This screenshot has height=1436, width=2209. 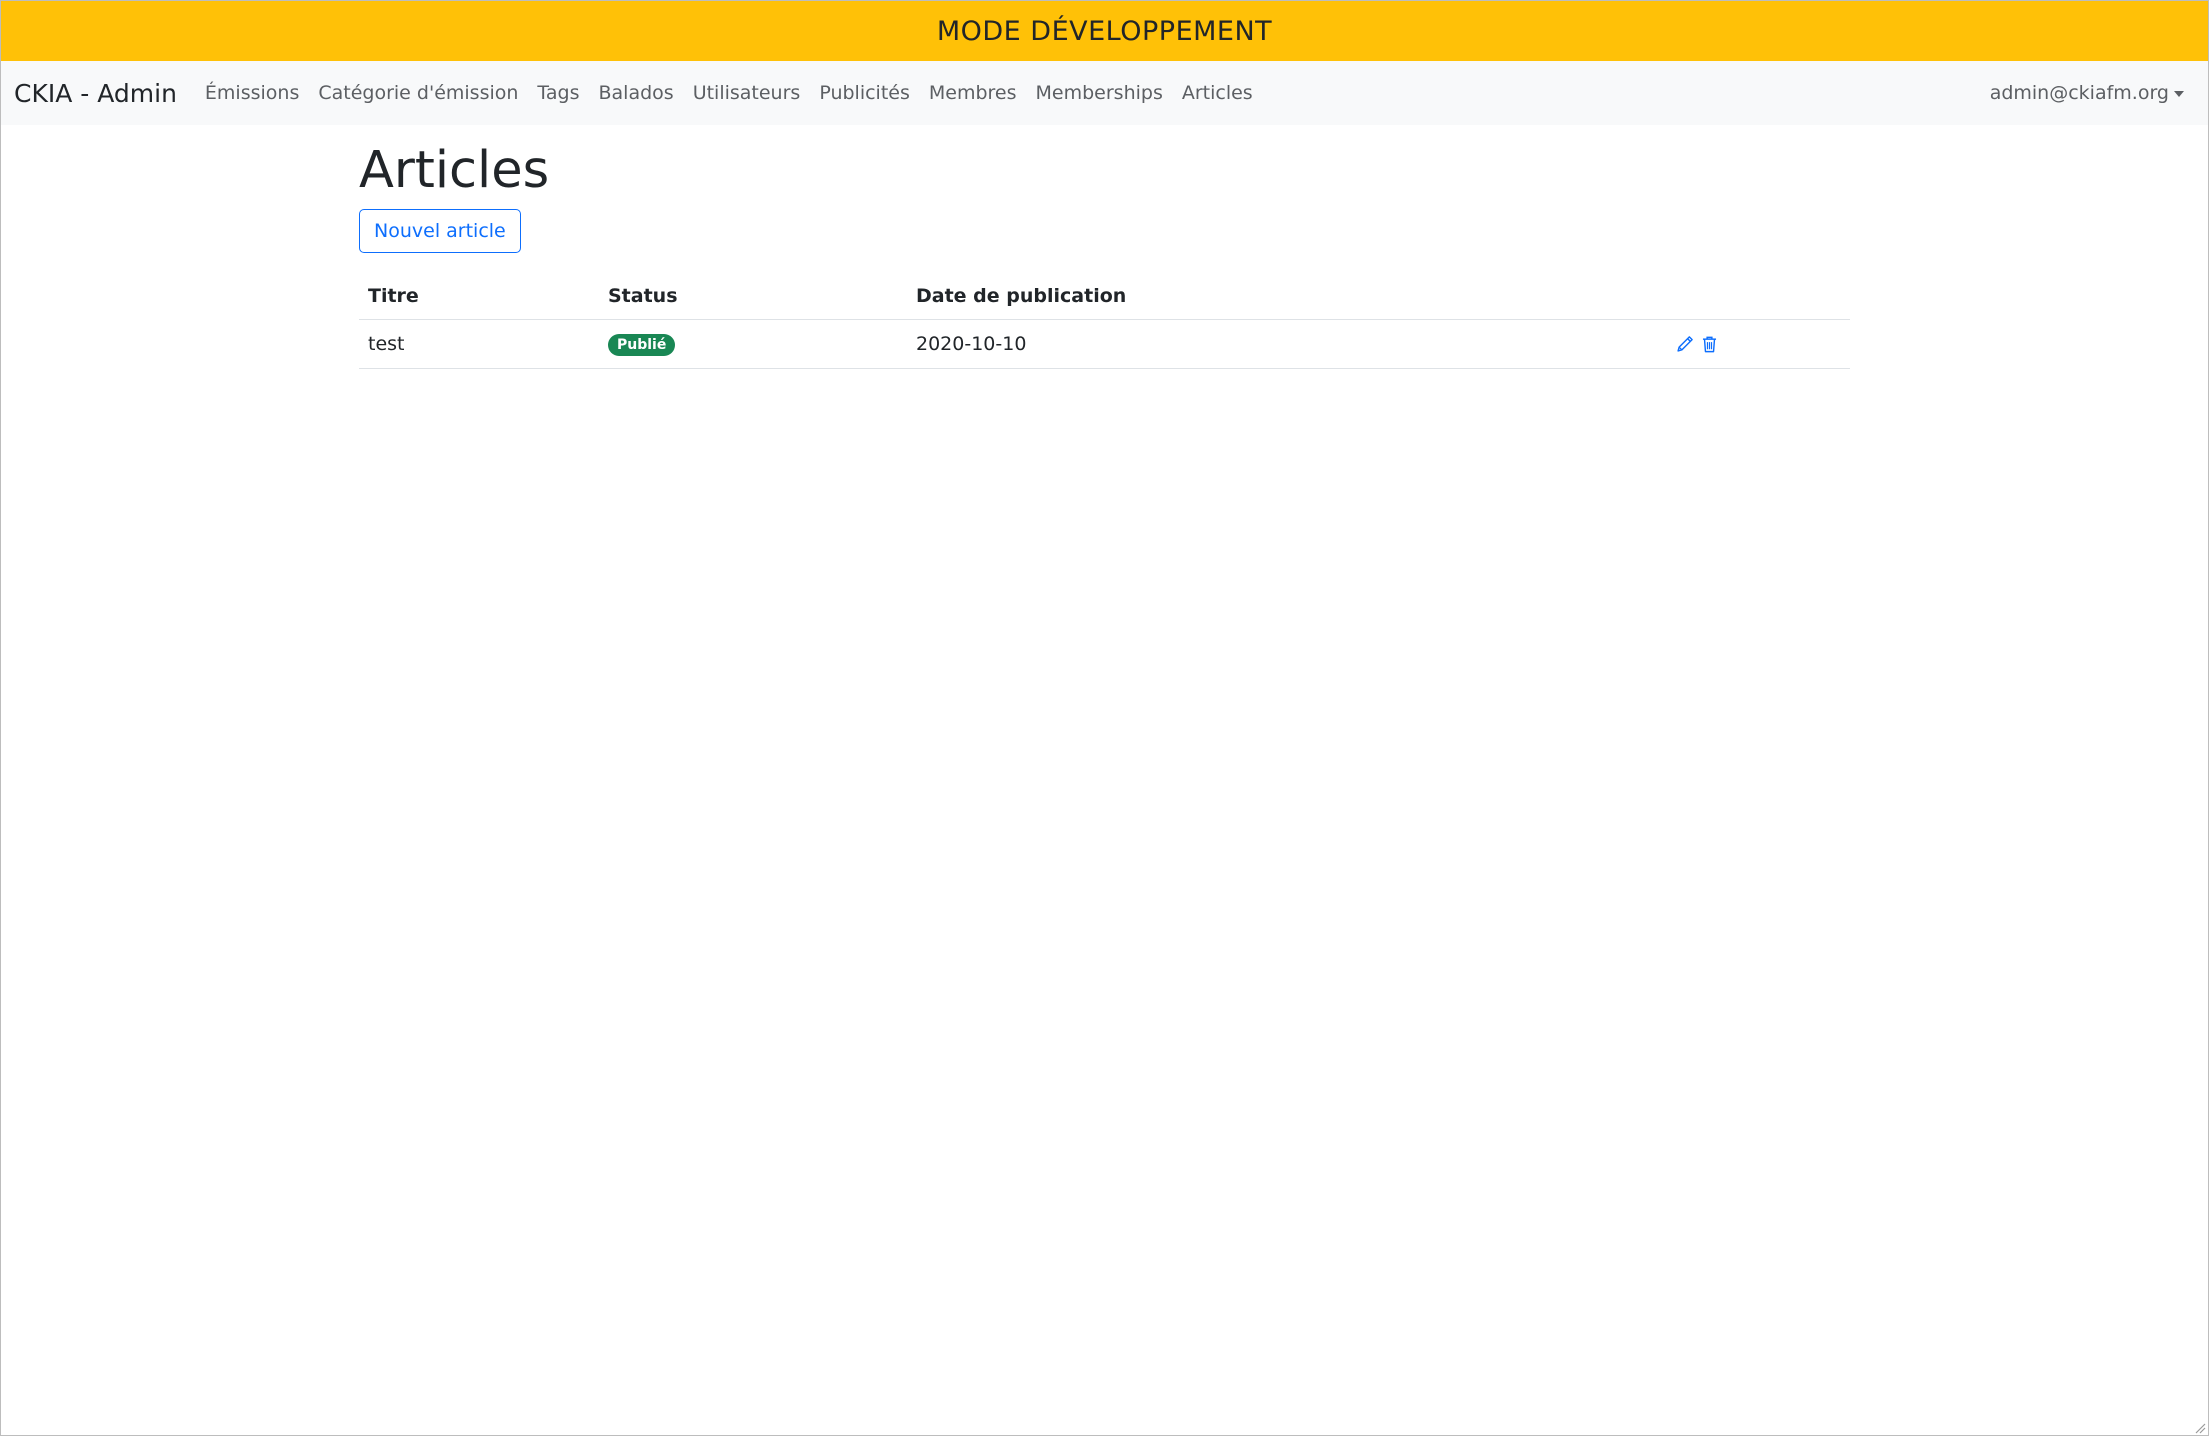 I want to click on status-badge: Publié, so click(x=642, y=345).